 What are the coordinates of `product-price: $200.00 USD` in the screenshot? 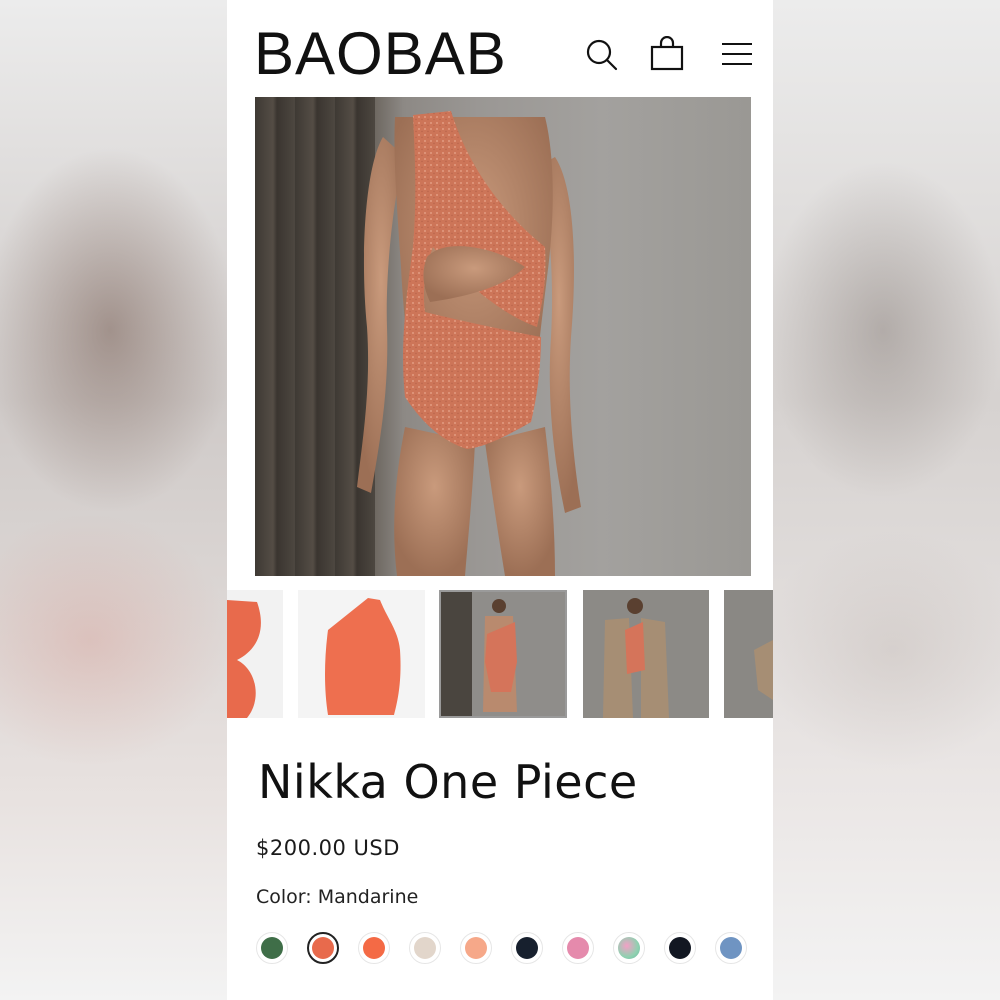 It's located at (328, 848).